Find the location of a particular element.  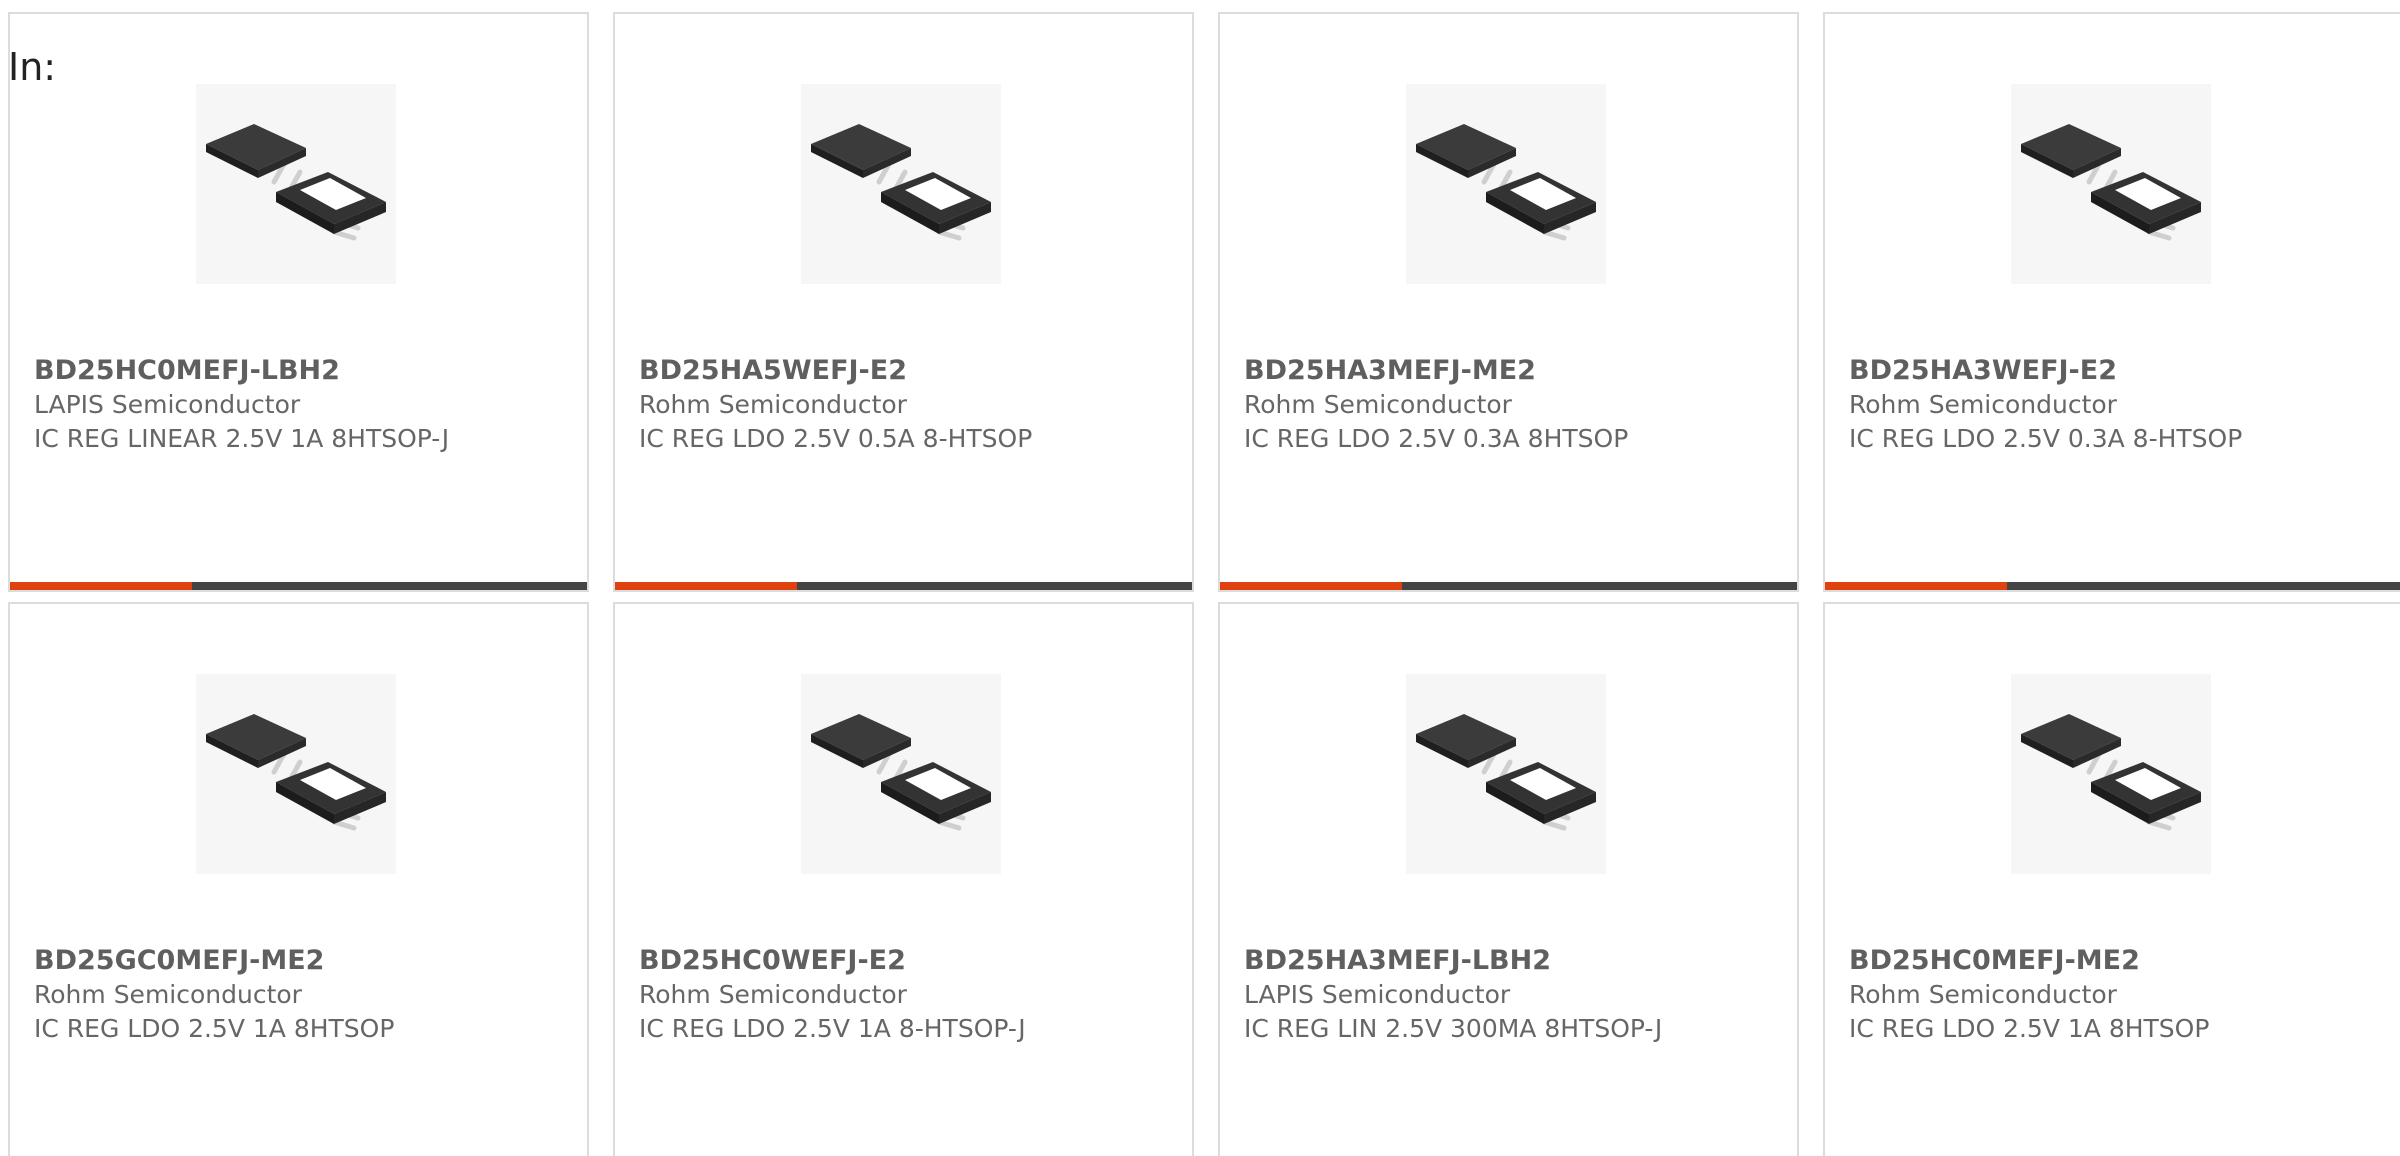

product-description: IC REG LDO 2.5V 0.5A 8-HTSOP is located at coordinates (836, 438).